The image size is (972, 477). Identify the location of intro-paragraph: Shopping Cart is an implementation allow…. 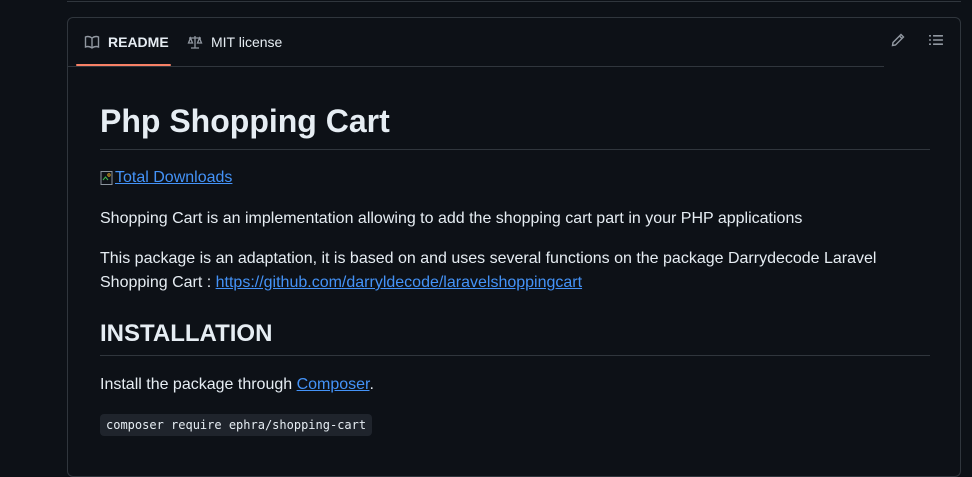
(451, 218).